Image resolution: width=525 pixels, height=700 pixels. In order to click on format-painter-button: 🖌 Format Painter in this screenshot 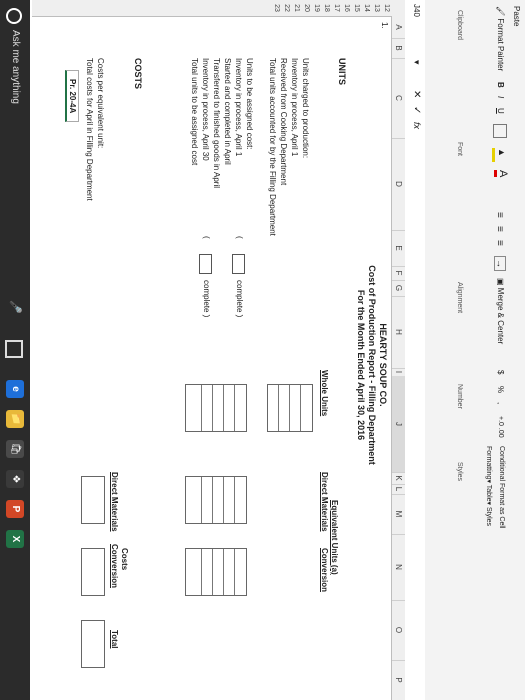, I will do `click(500, 38)`.